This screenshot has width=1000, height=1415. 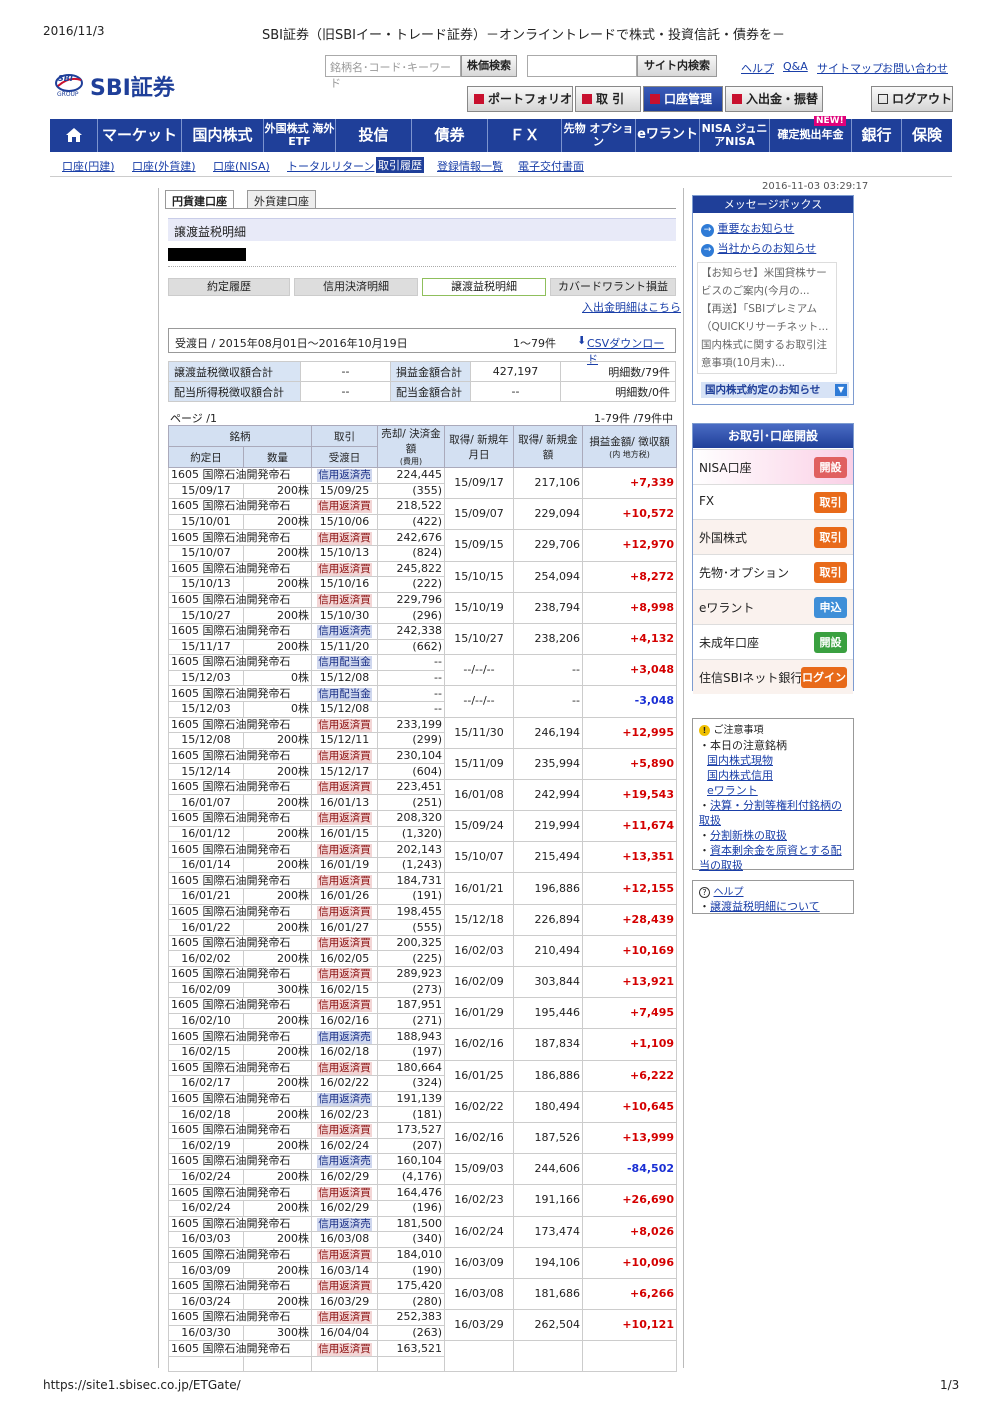 I want to click on account-item: 外国株式 取引, so click(x=773, y=536).